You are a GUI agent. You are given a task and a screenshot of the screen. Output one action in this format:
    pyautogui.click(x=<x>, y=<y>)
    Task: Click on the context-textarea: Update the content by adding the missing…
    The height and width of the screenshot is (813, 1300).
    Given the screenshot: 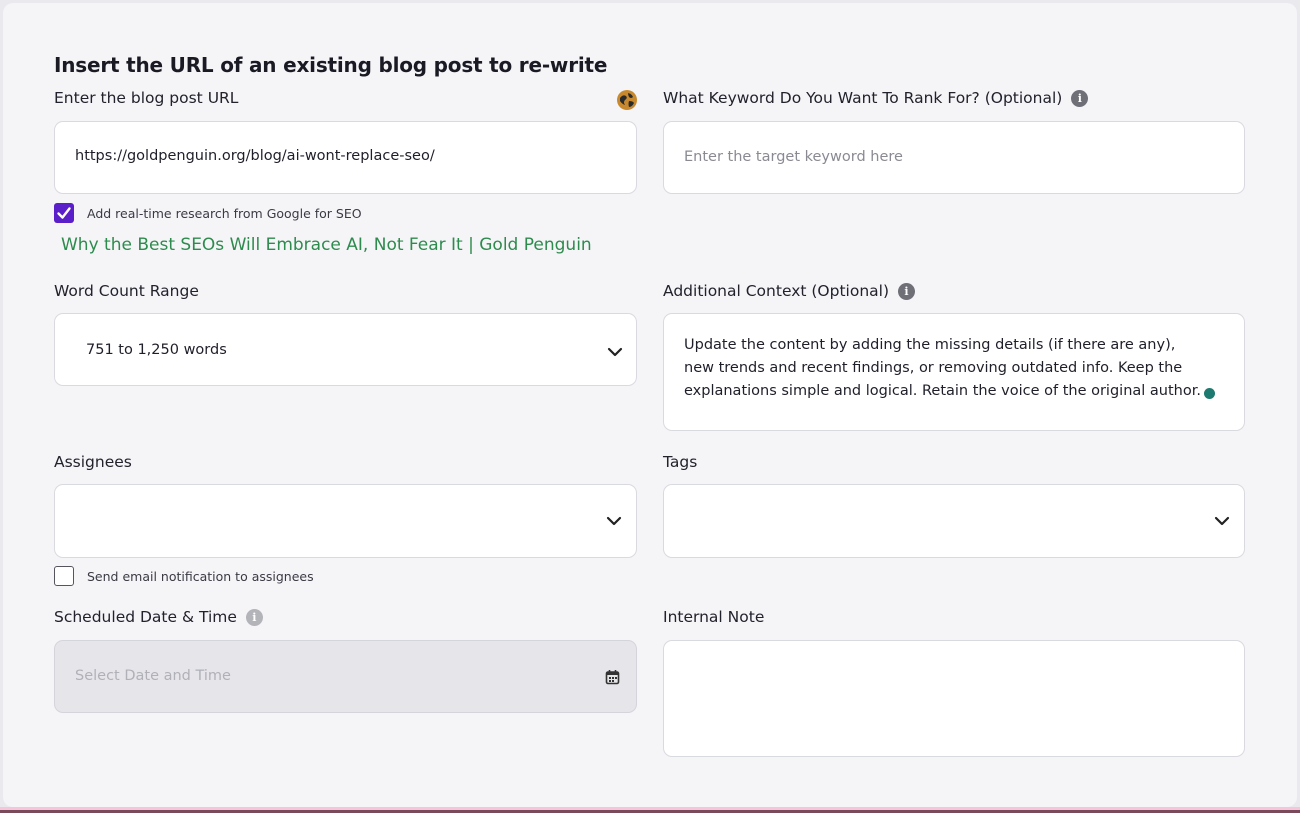 What is the action you would take?
    pyautogui.click(x=954, y=372)
    